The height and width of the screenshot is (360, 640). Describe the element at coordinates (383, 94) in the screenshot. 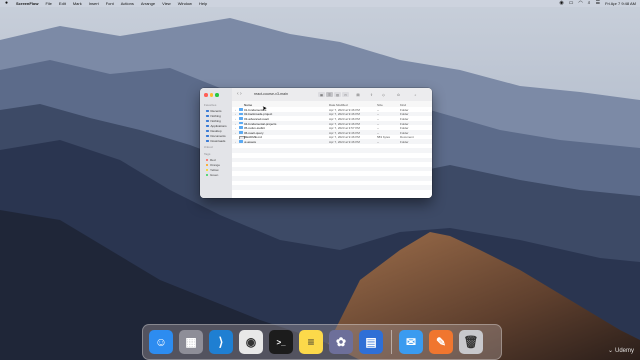

I see `tag-icon: ◇` at that location.